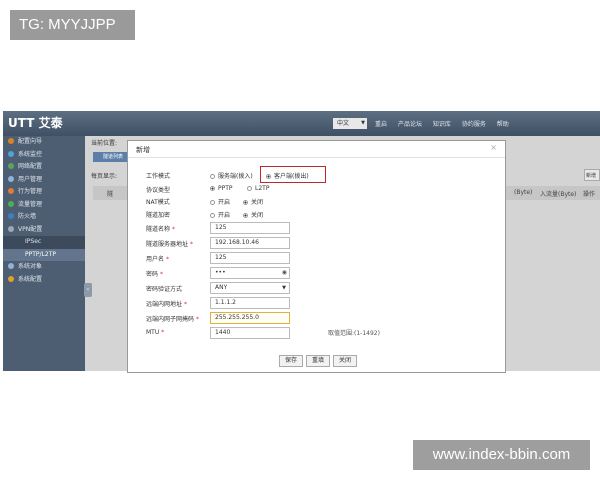 Image resolution: width=600 pixels, height=480 pixels. Describe the element at coordinates (235, 176) in the screenshot. I see `radio-label: 服务端(拨入)` at that location.